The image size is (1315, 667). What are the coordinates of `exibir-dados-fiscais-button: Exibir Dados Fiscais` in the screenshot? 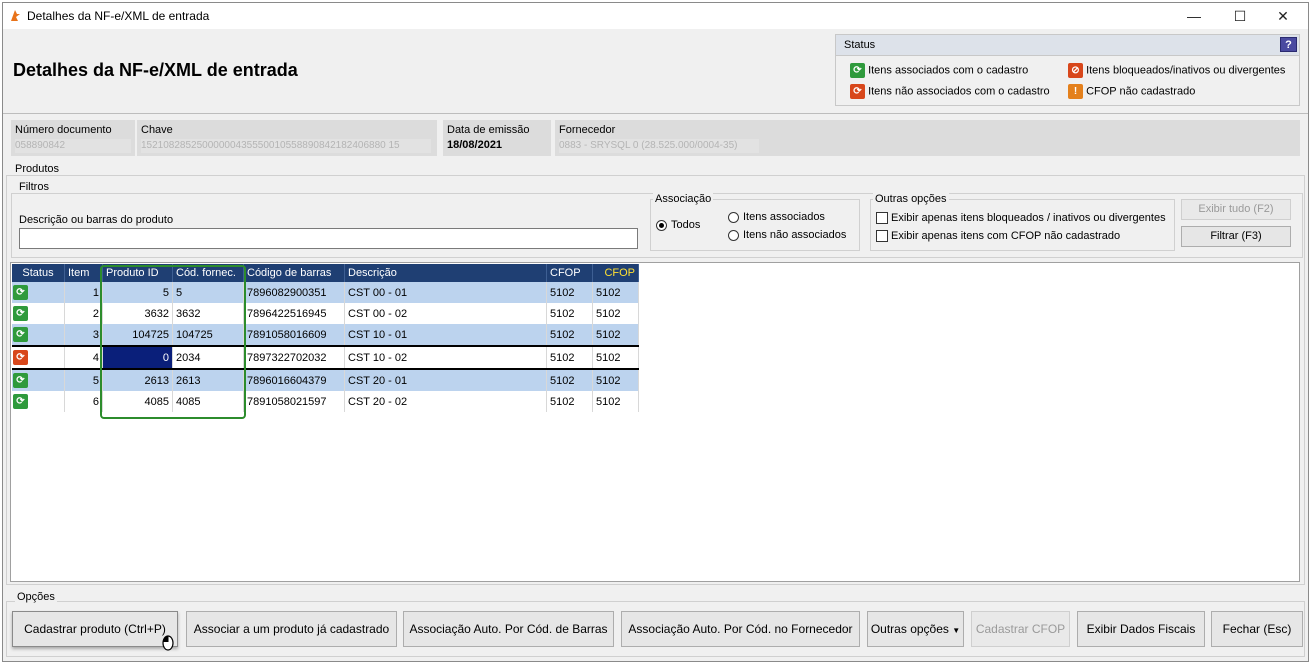 It's located at (1141, 629).